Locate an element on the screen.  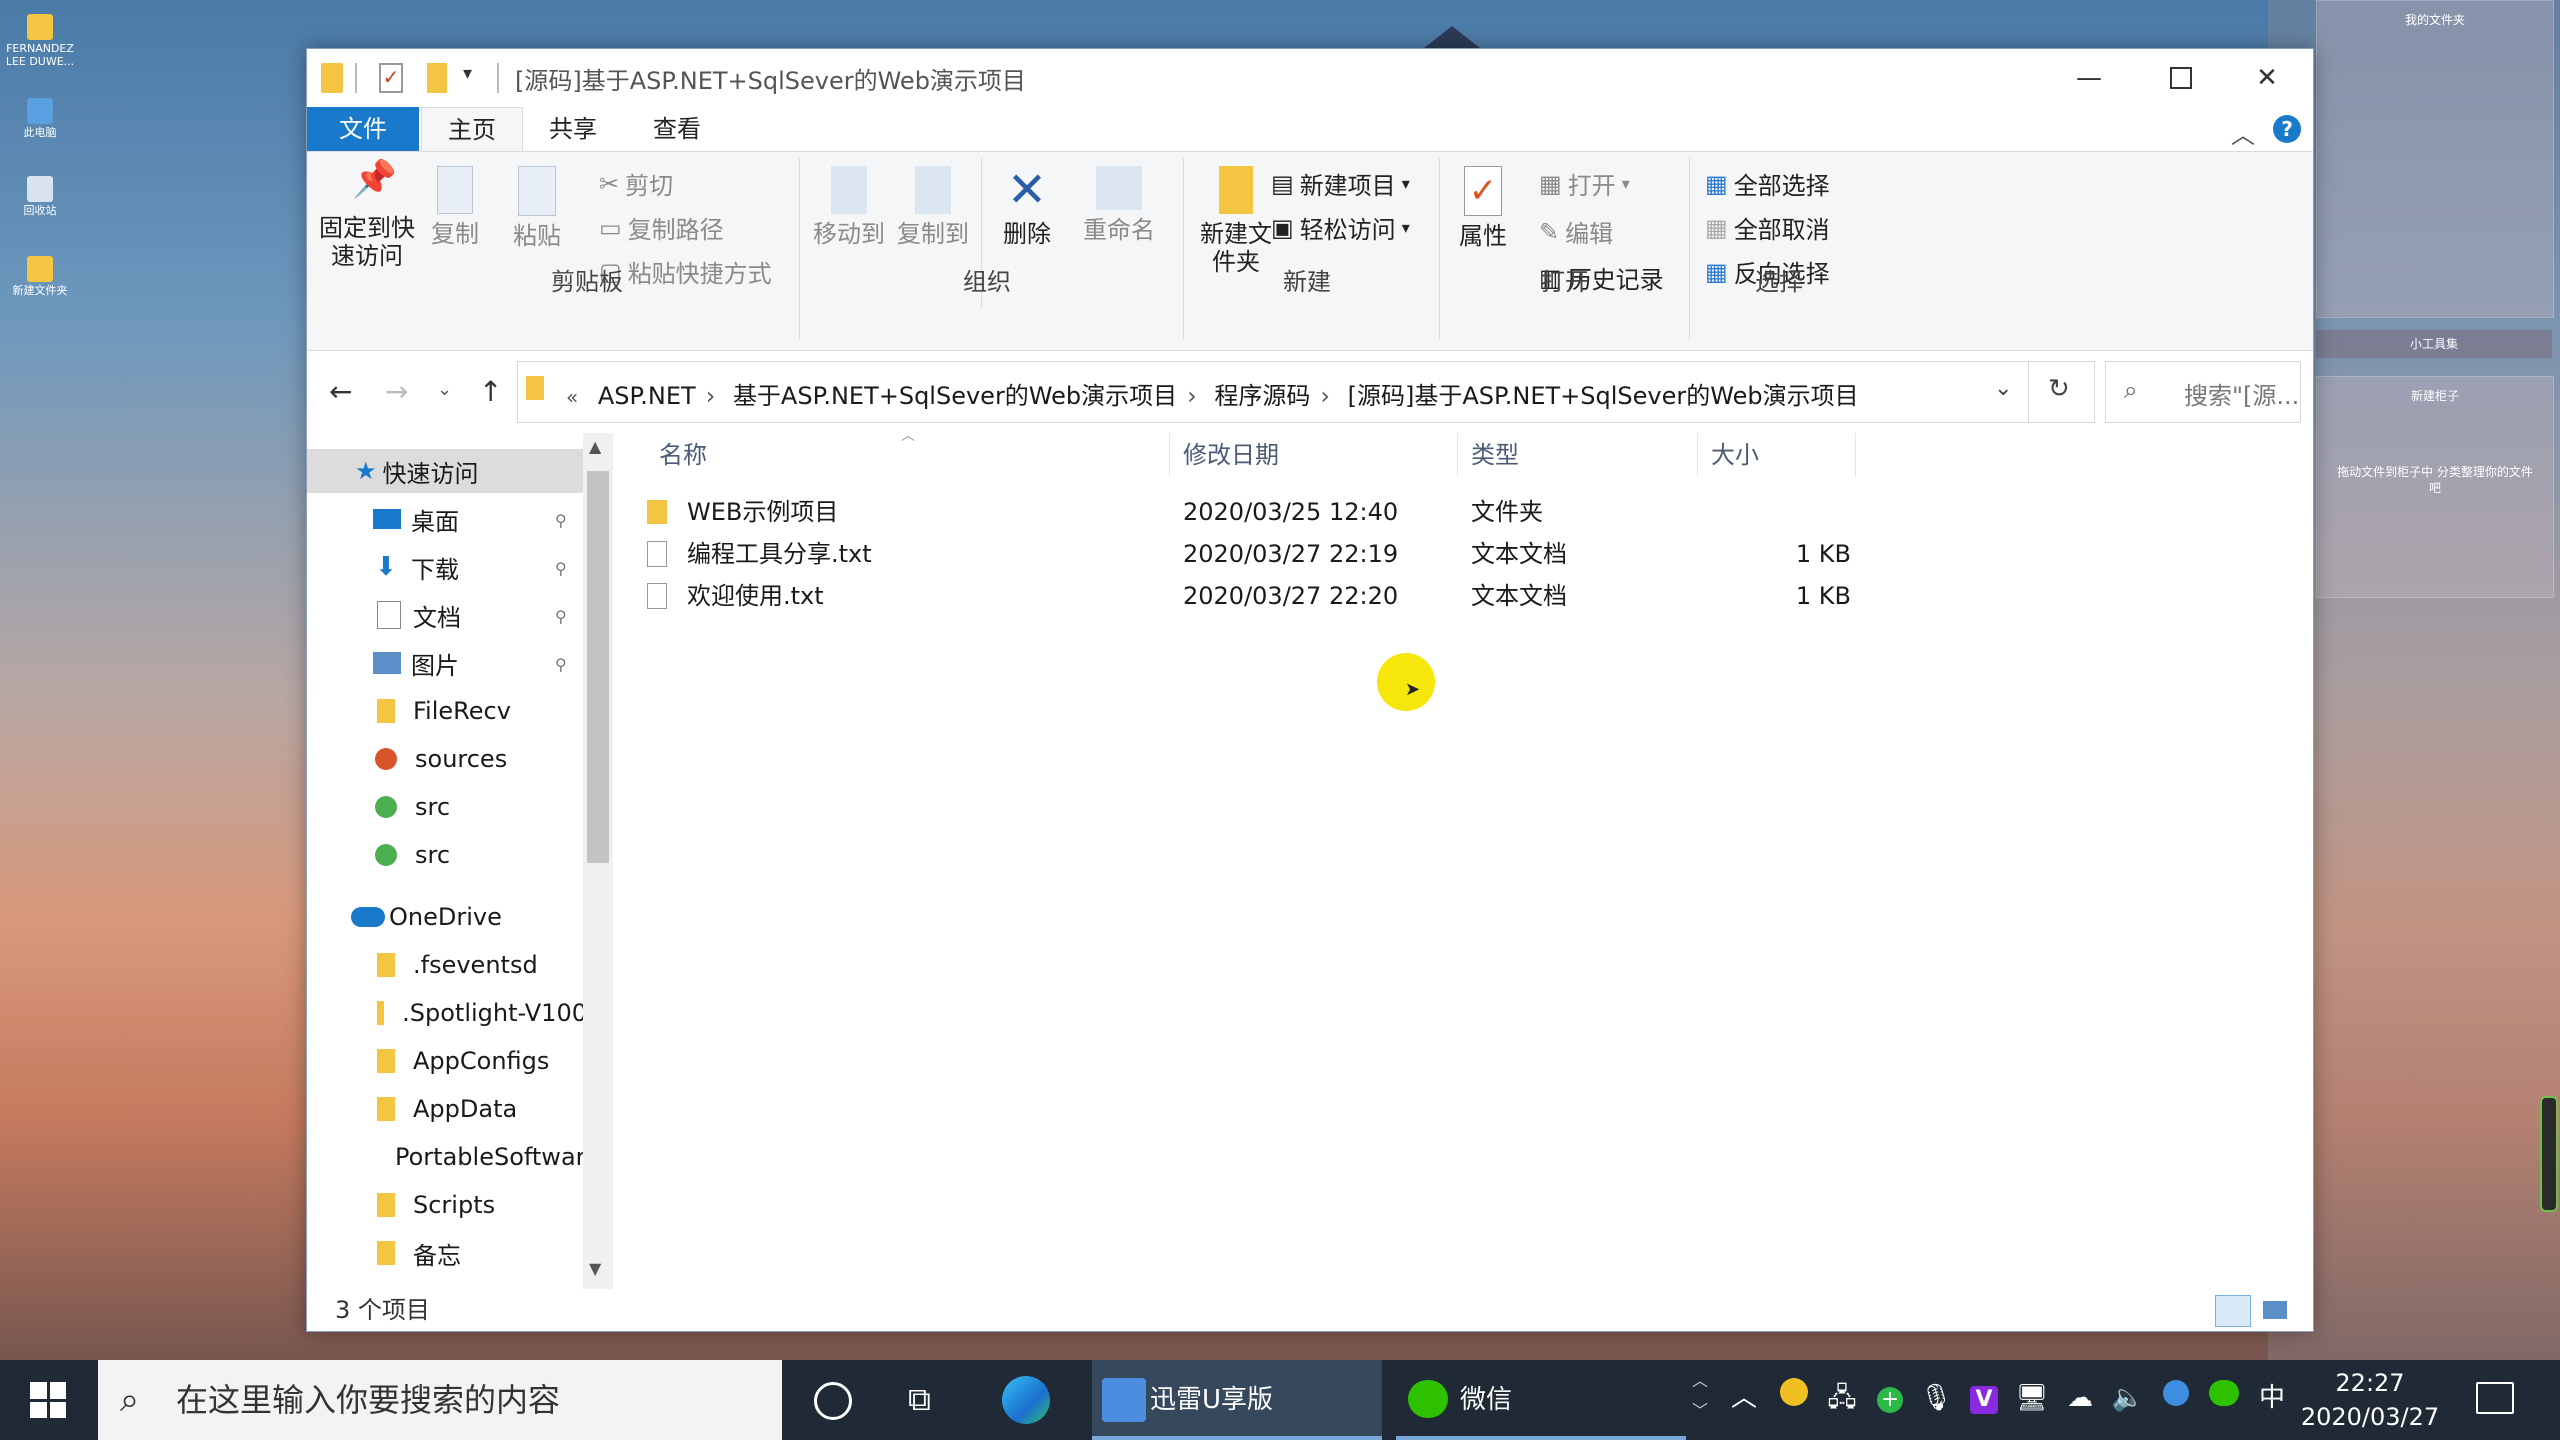
new-folder-button: 新建文件夹 is located at coordinates (1236, 221).